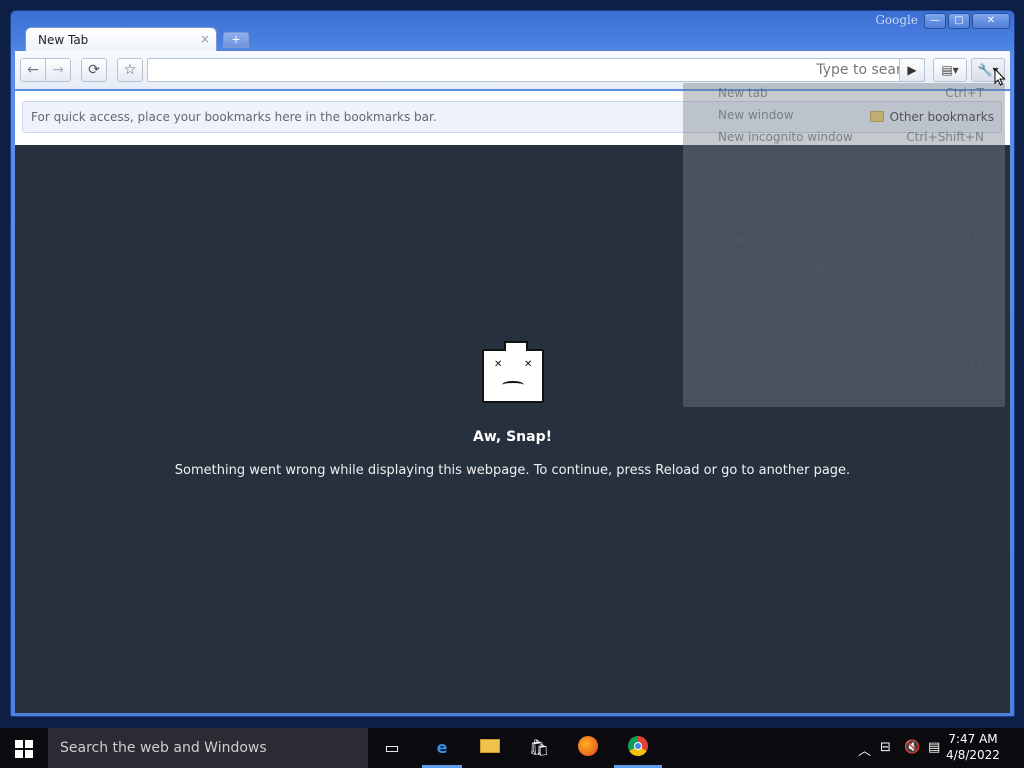 The width and height of the screenshot is (1024, 768). Describe the element at coordinates (950, 70) in the screenshot. I see `page-menu-button: ▤▾` at that location.